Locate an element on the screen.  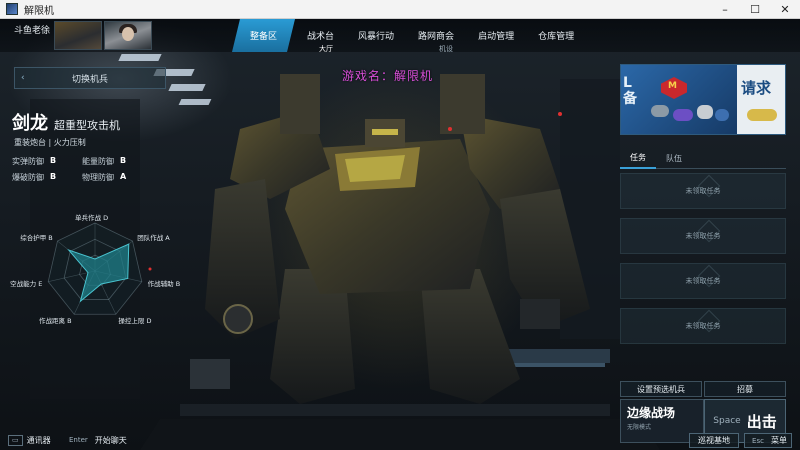
maximize-button: ☐ is located at coordinates (755, 9).